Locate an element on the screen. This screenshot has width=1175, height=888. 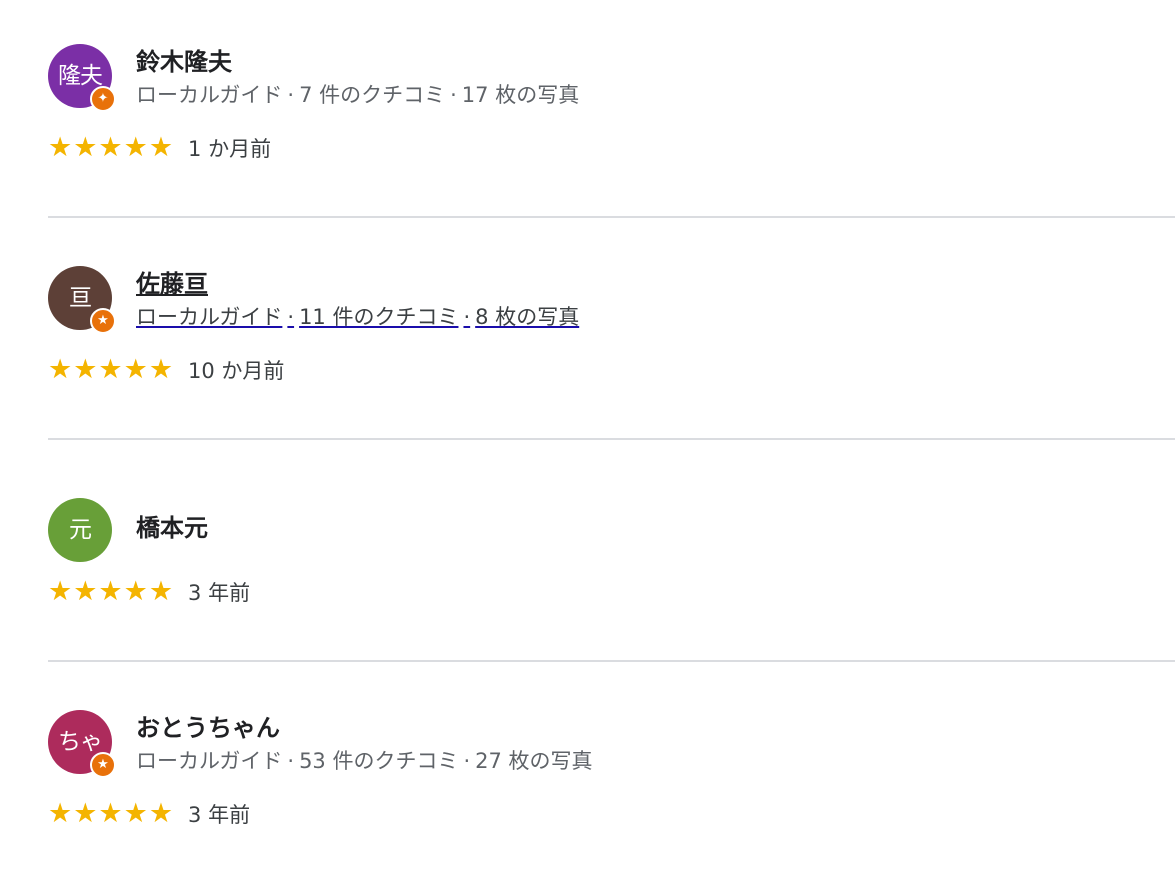
review-count: 7 件のクチコミ is located at coordinates (372, 95).